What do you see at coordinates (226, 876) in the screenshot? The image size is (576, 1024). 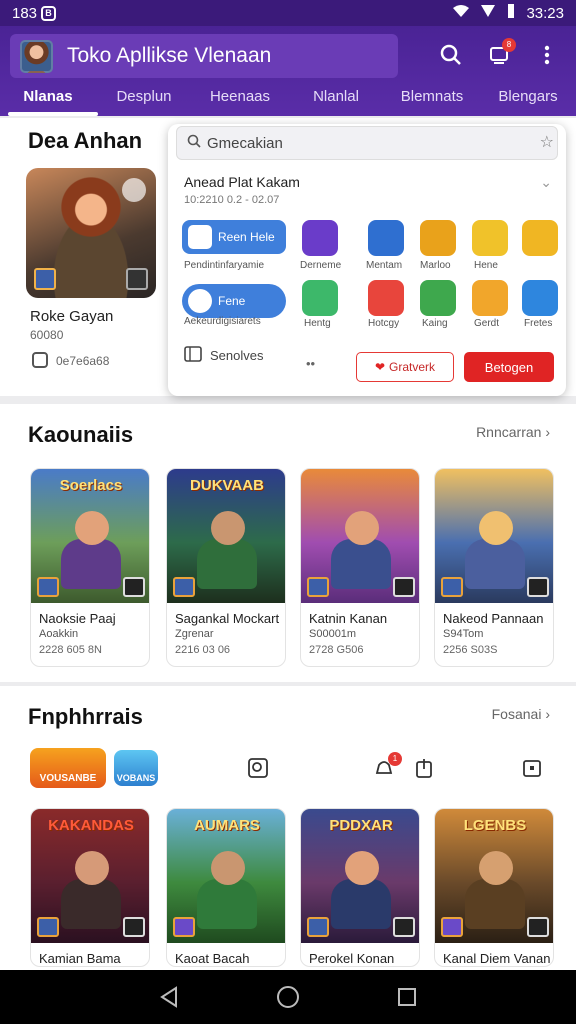 I see `app-art: AUMARS` at bounding box center [226, 876].